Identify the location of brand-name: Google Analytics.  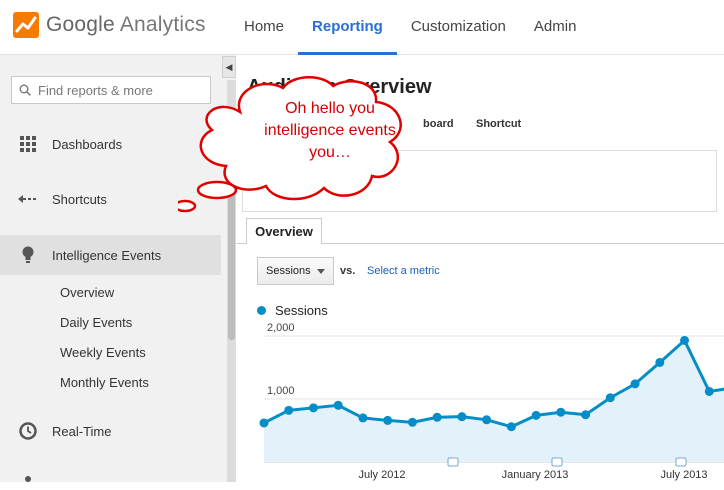
(126, 25).